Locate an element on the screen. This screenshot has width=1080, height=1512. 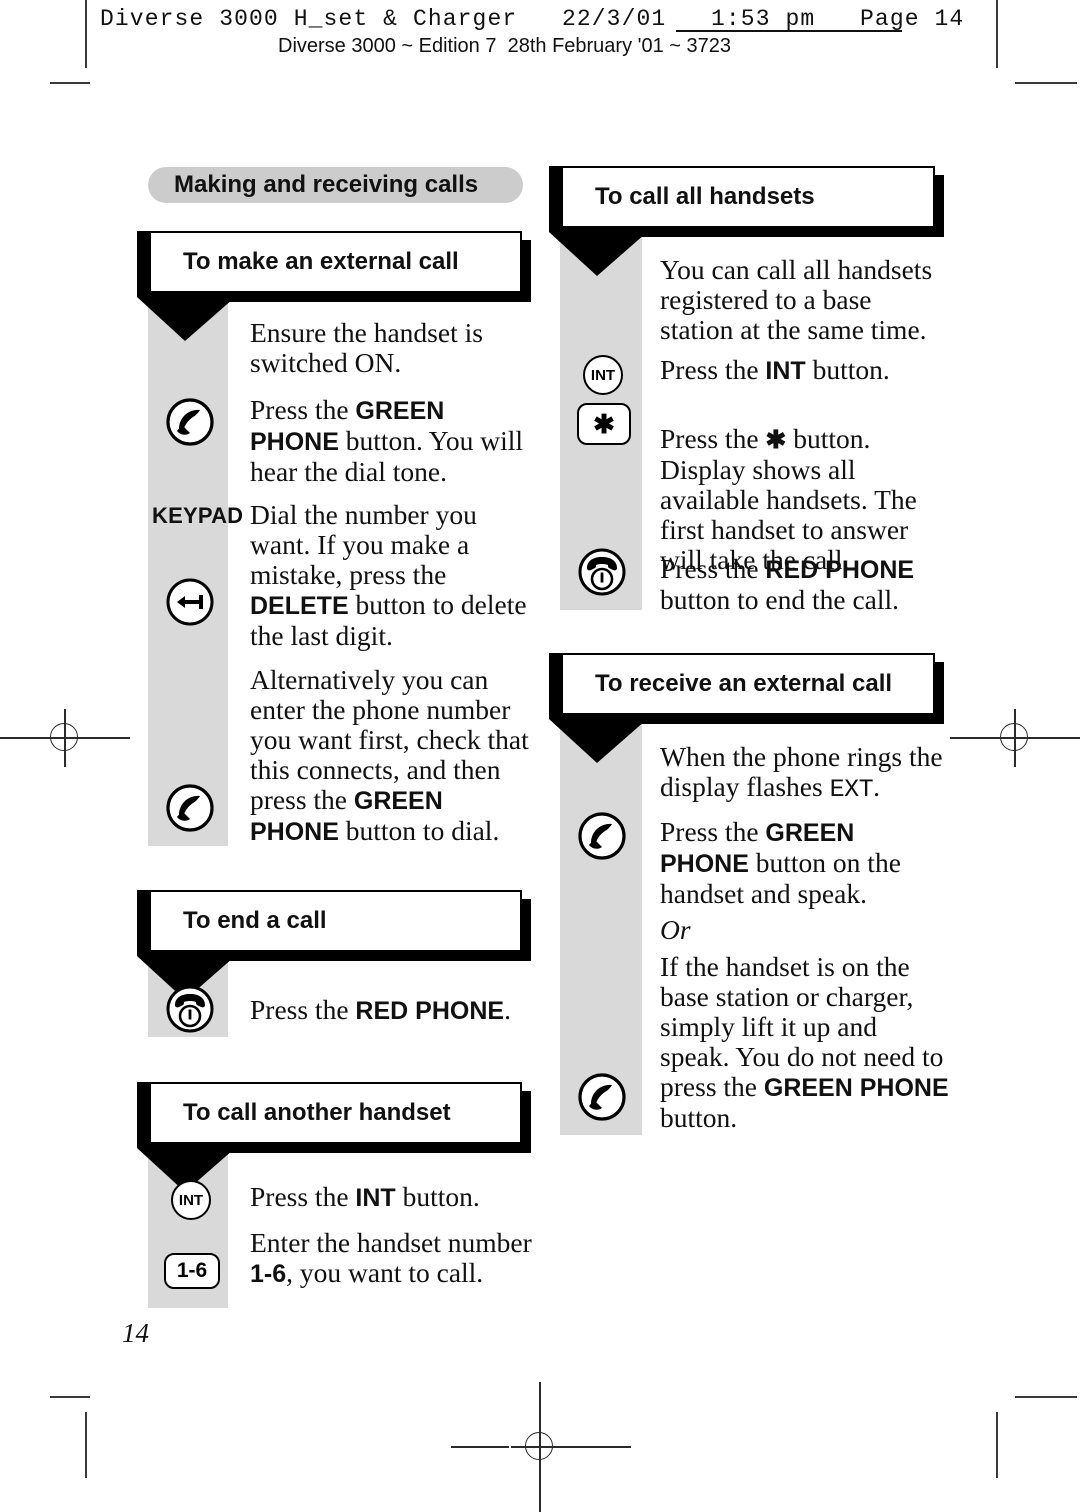
step-text: Ensure the handset is switched ON. is located at coordinates (392, 348).